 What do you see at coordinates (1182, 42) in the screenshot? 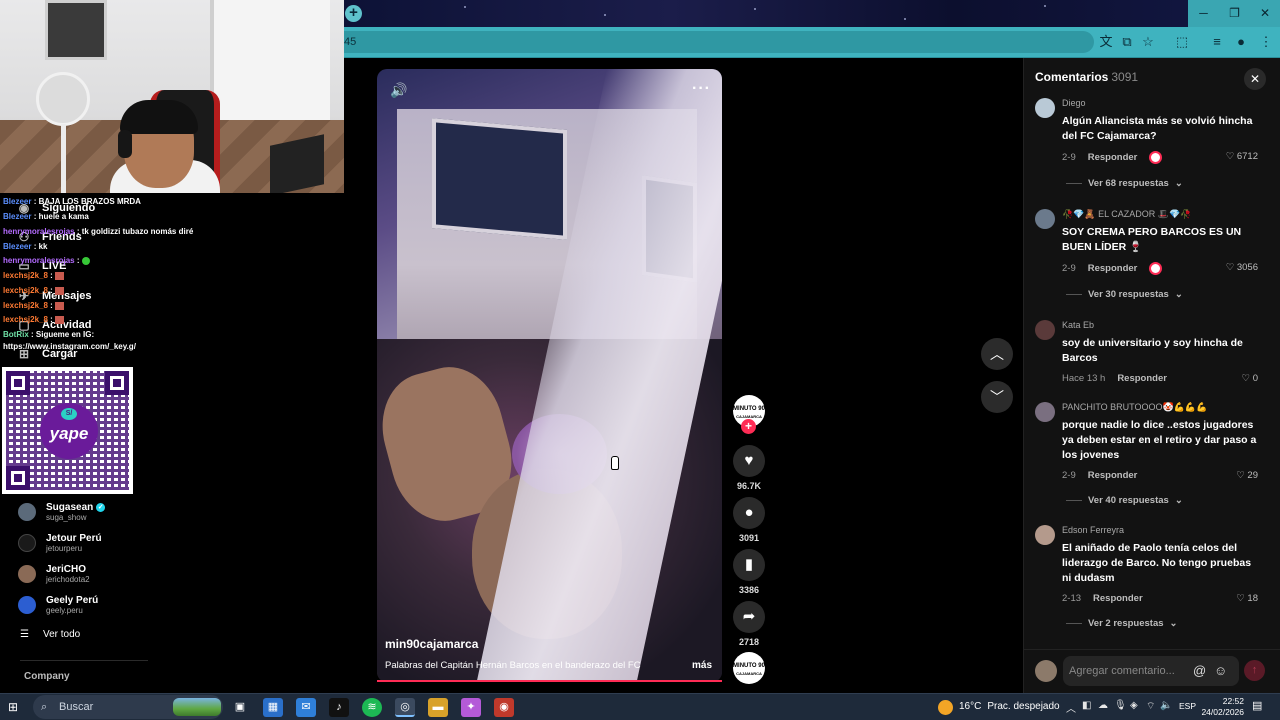
I see `extensions-icon: ⬚` at bounding box center [1182, 42].